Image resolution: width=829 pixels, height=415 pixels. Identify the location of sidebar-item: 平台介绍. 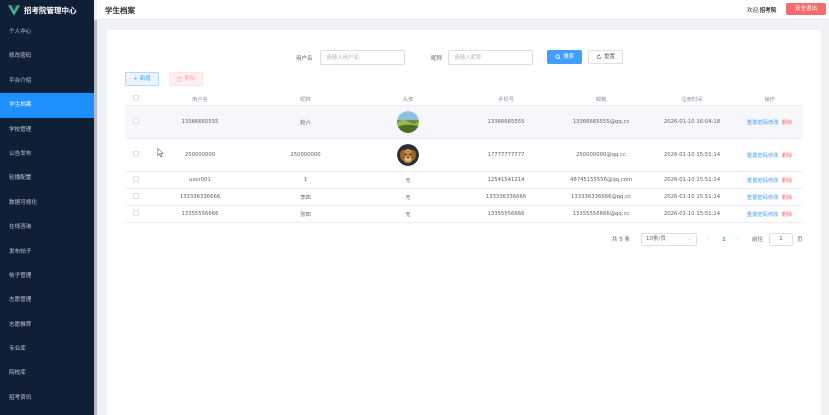
(47, 81).